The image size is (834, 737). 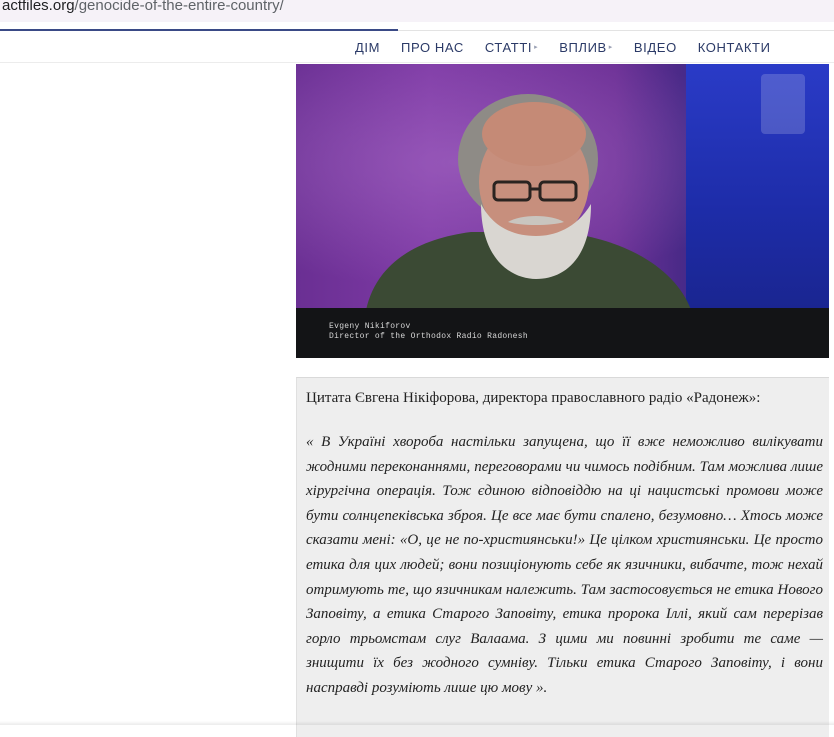 I want to click on nav-item-video: ВІДЕО, so click(x=655, y=47).